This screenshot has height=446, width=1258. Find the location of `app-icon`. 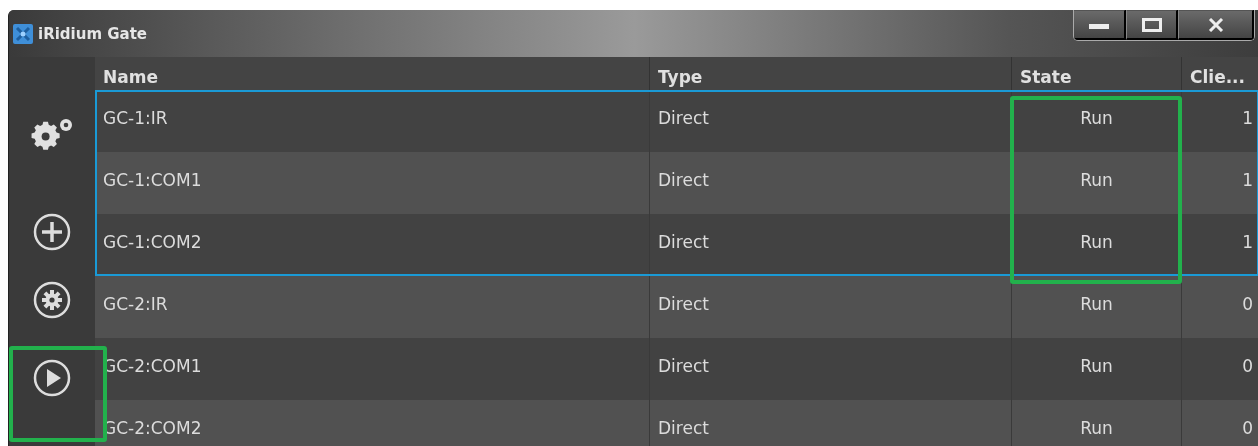

app-icon is located at coordinates (23, 33).